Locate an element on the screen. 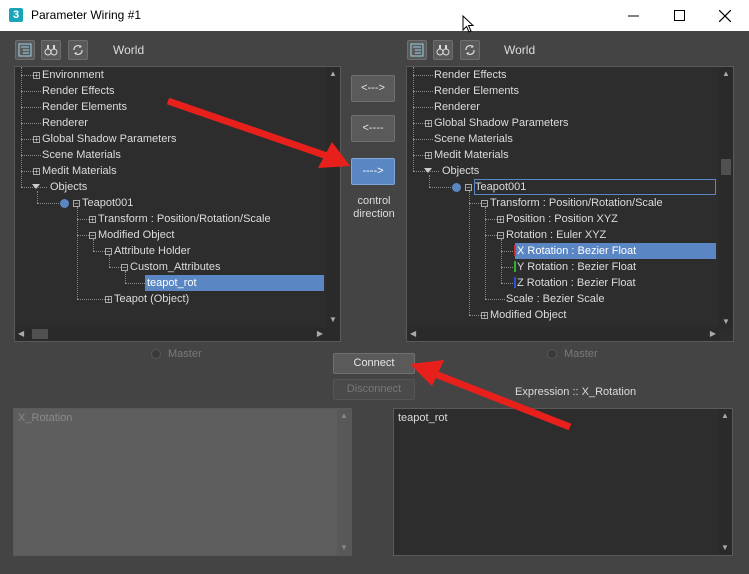  right-refresh-button is located at coordinates (470, 50).